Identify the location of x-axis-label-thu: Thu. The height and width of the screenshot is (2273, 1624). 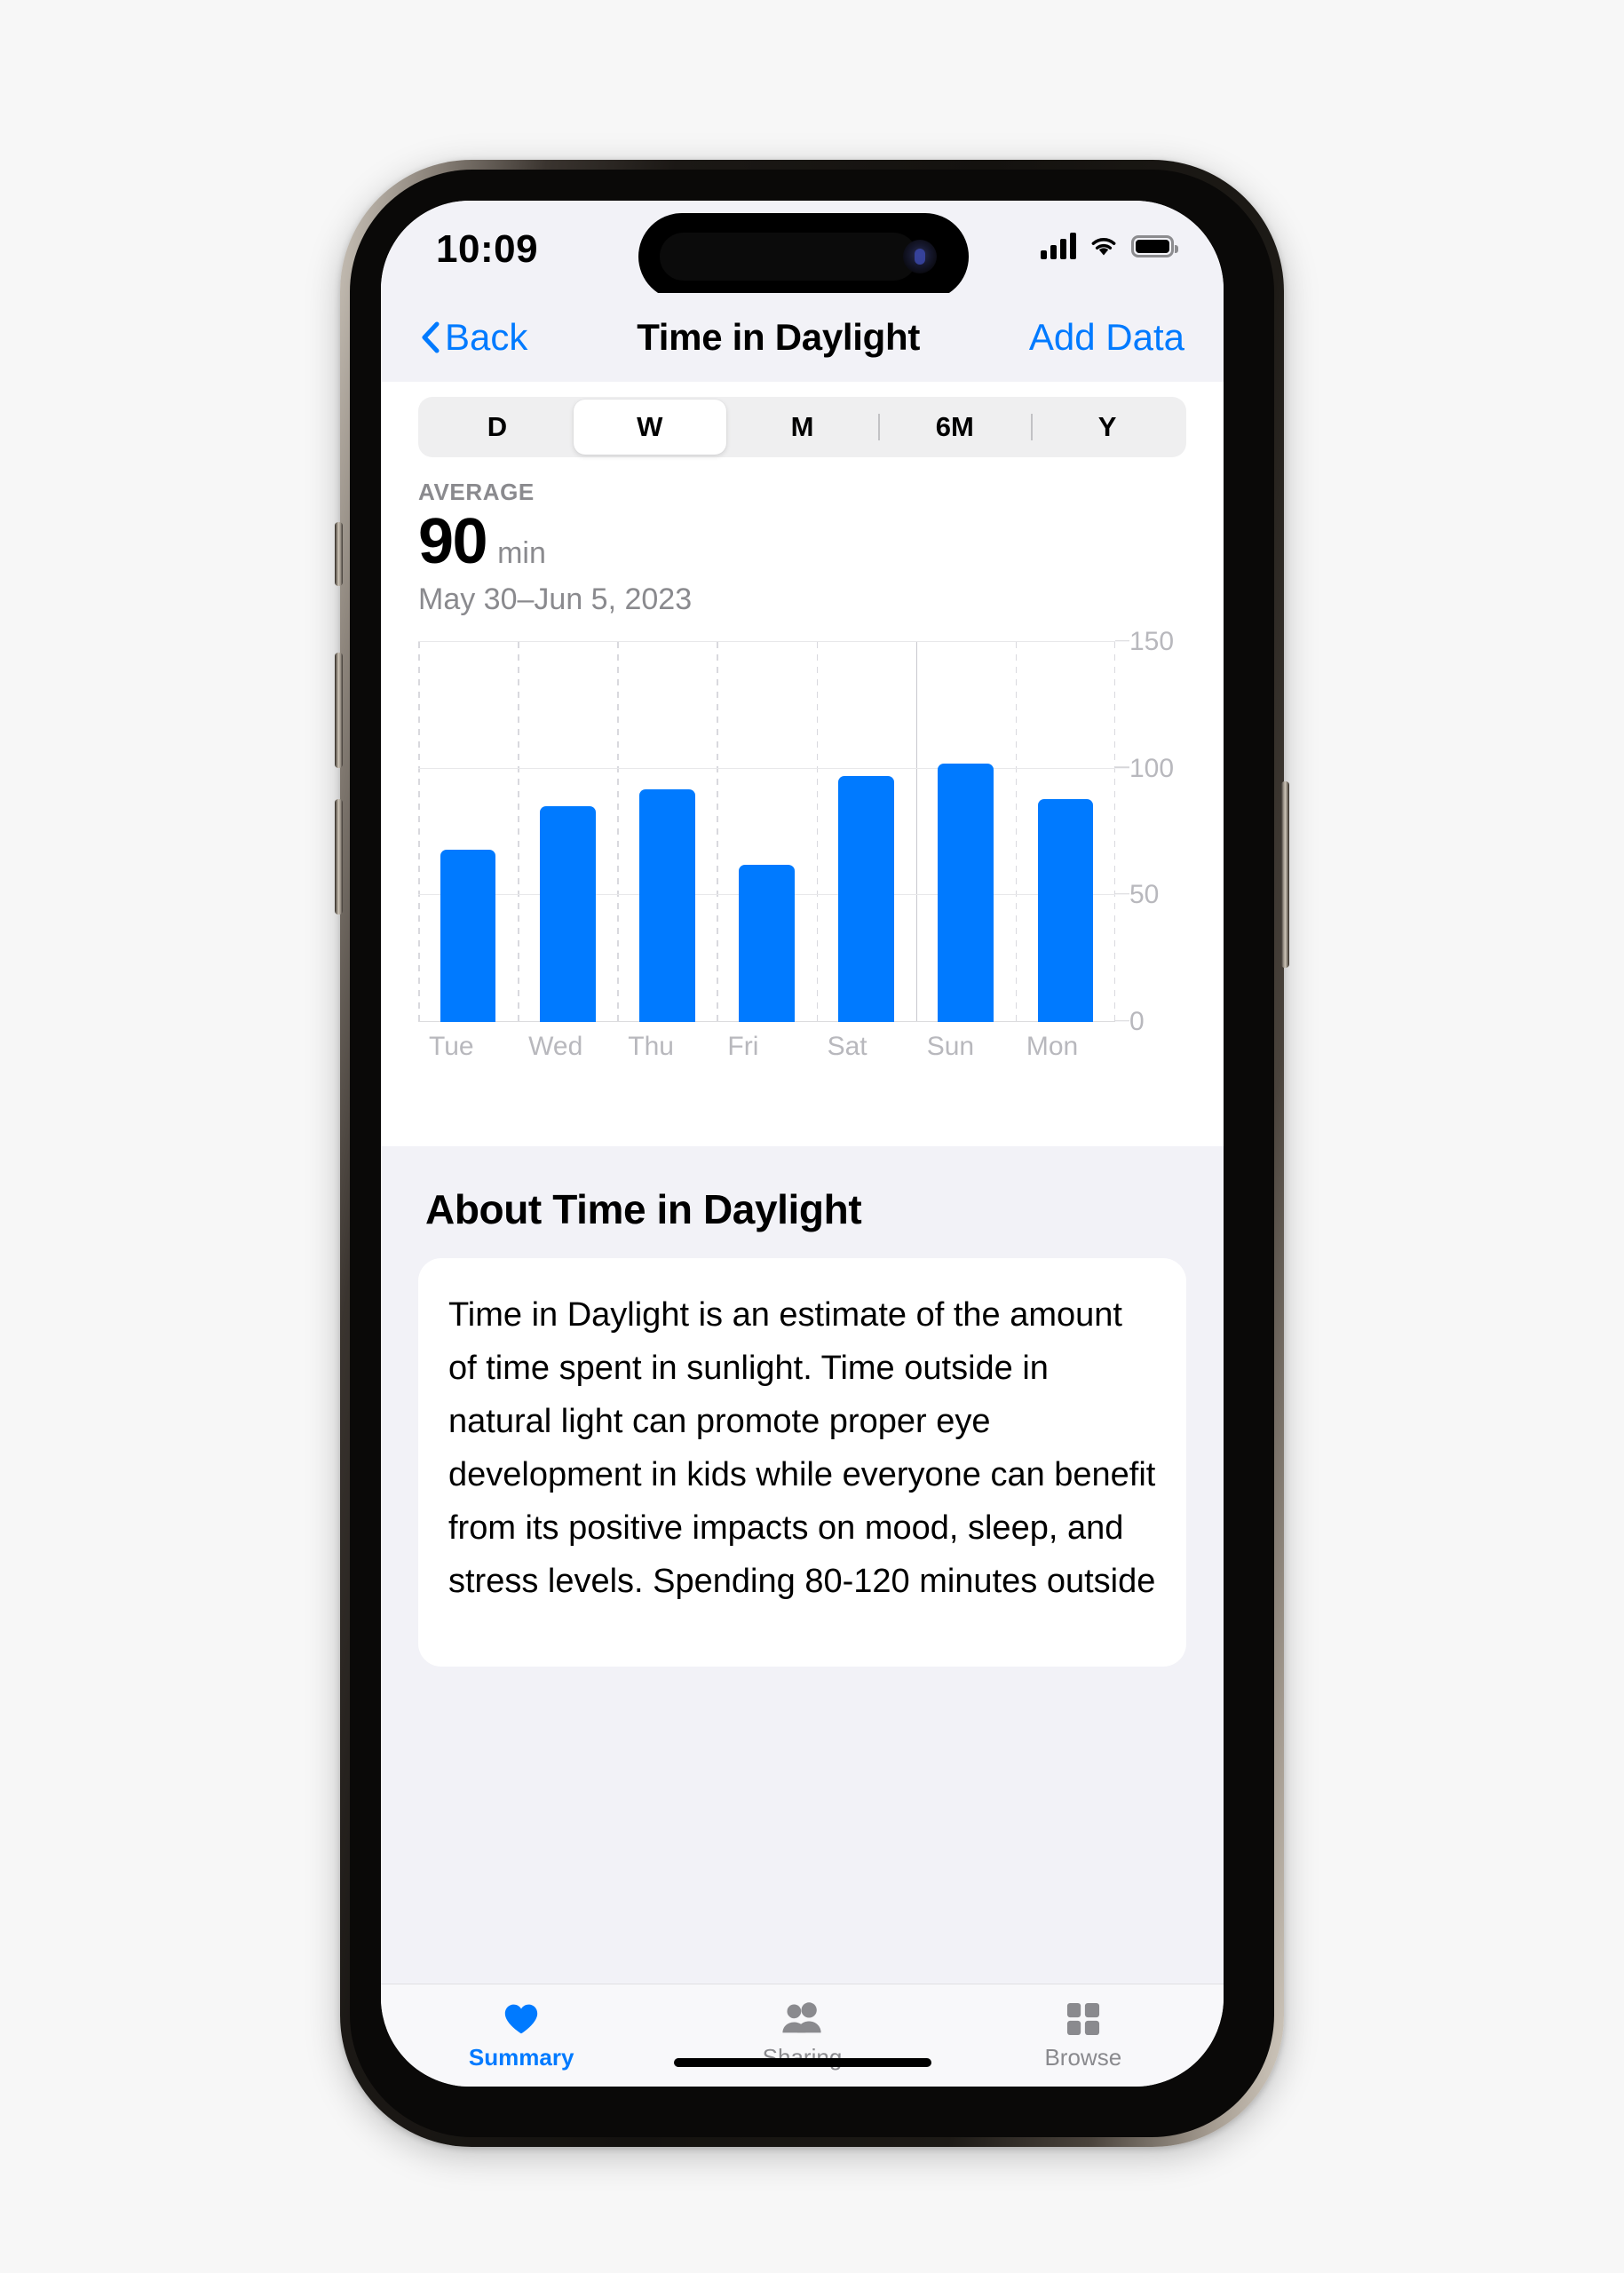
(651, 1046).